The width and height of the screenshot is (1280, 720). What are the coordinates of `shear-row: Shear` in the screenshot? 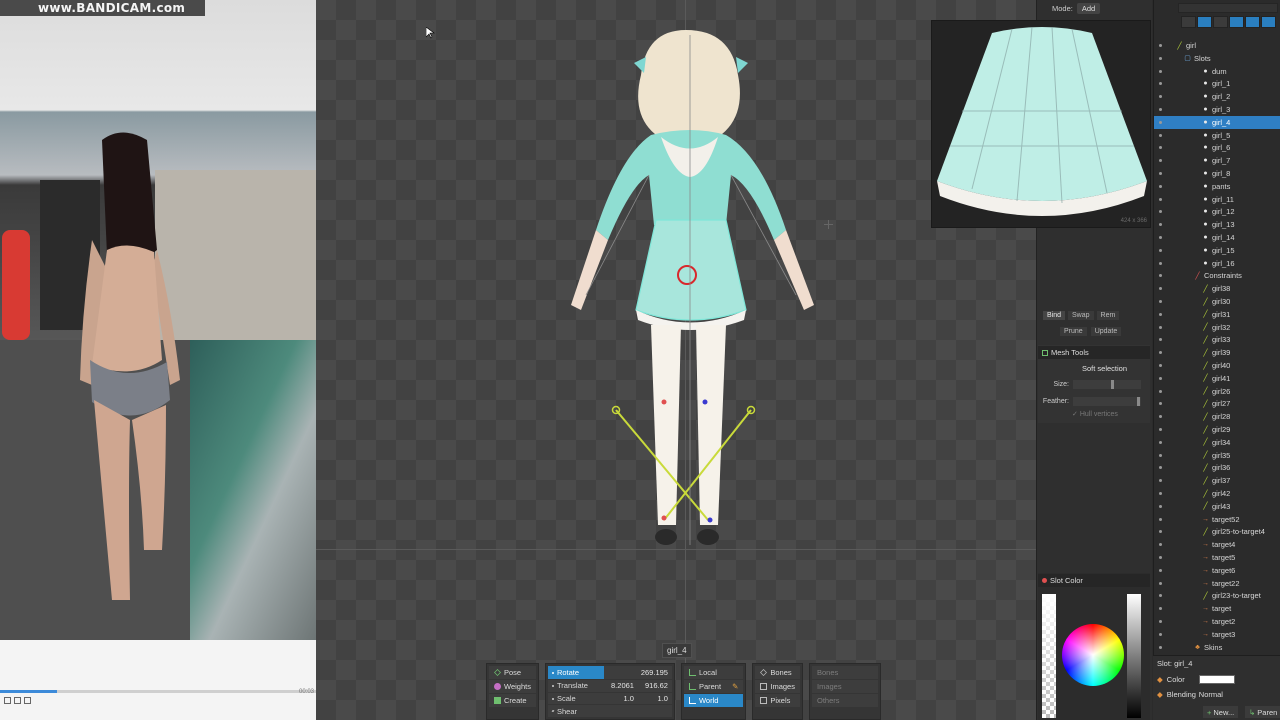 It's located at (609, 711).